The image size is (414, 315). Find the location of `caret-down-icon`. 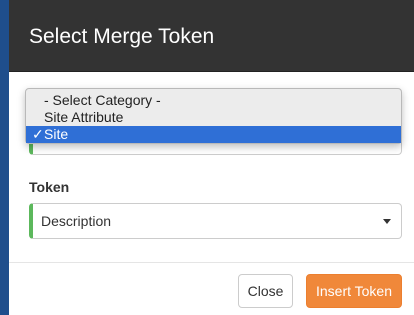

caret-down-icon is located at coordinates (387, 221).